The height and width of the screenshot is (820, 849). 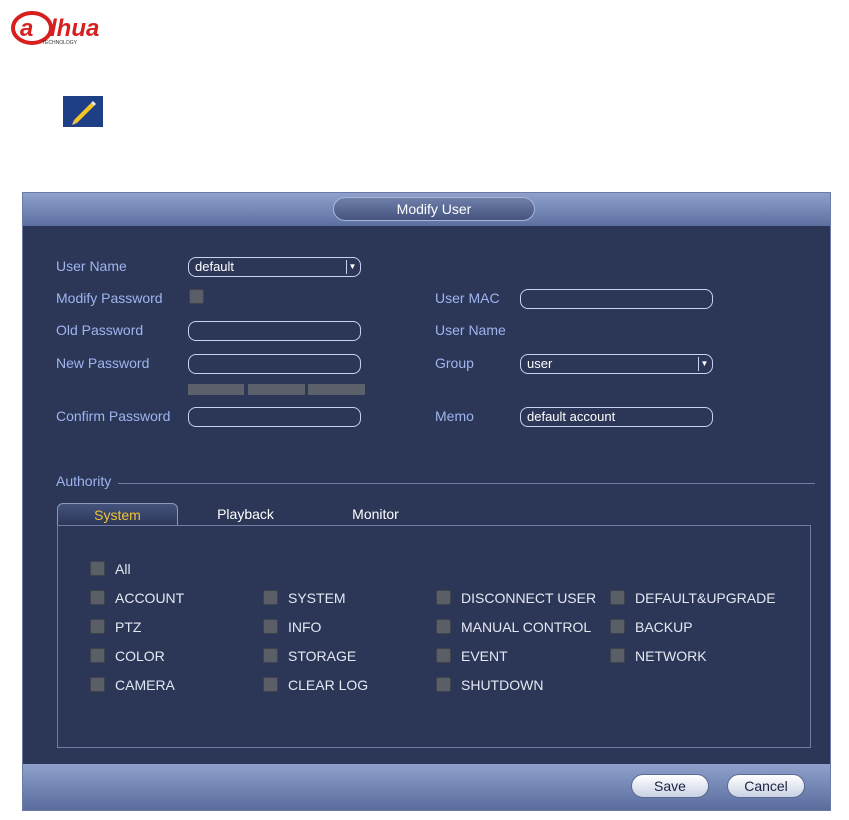 What do you see at coordinates (270, 597) in the screenshot?
I see `permission-system-checkbox` at bounding box center [270, 597].